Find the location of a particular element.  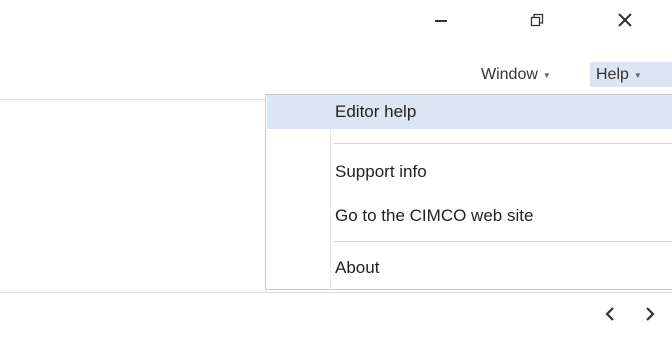

next-button is located at coordinates (650, 314).